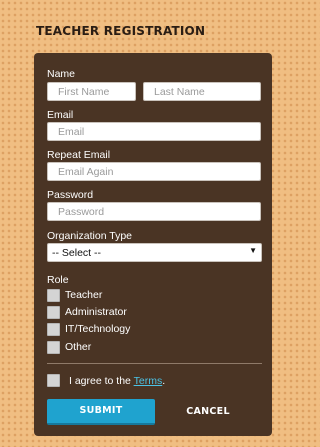 The image size is (320, 447). I want to click on role-option-label: Teacher, so click(84, 295).